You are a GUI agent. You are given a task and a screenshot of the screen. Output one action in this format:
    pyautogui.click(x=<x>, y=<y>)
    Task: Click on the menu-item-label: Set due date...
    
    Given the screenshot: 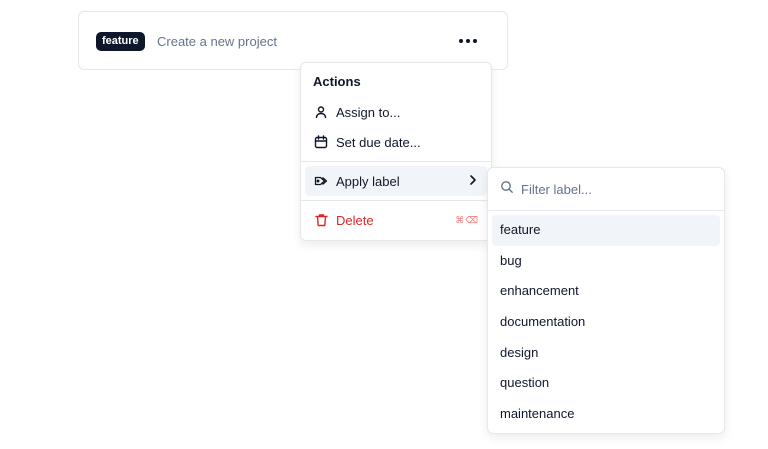 What is the action you would take?
    pyautogui.click(x=378, y=142)
    